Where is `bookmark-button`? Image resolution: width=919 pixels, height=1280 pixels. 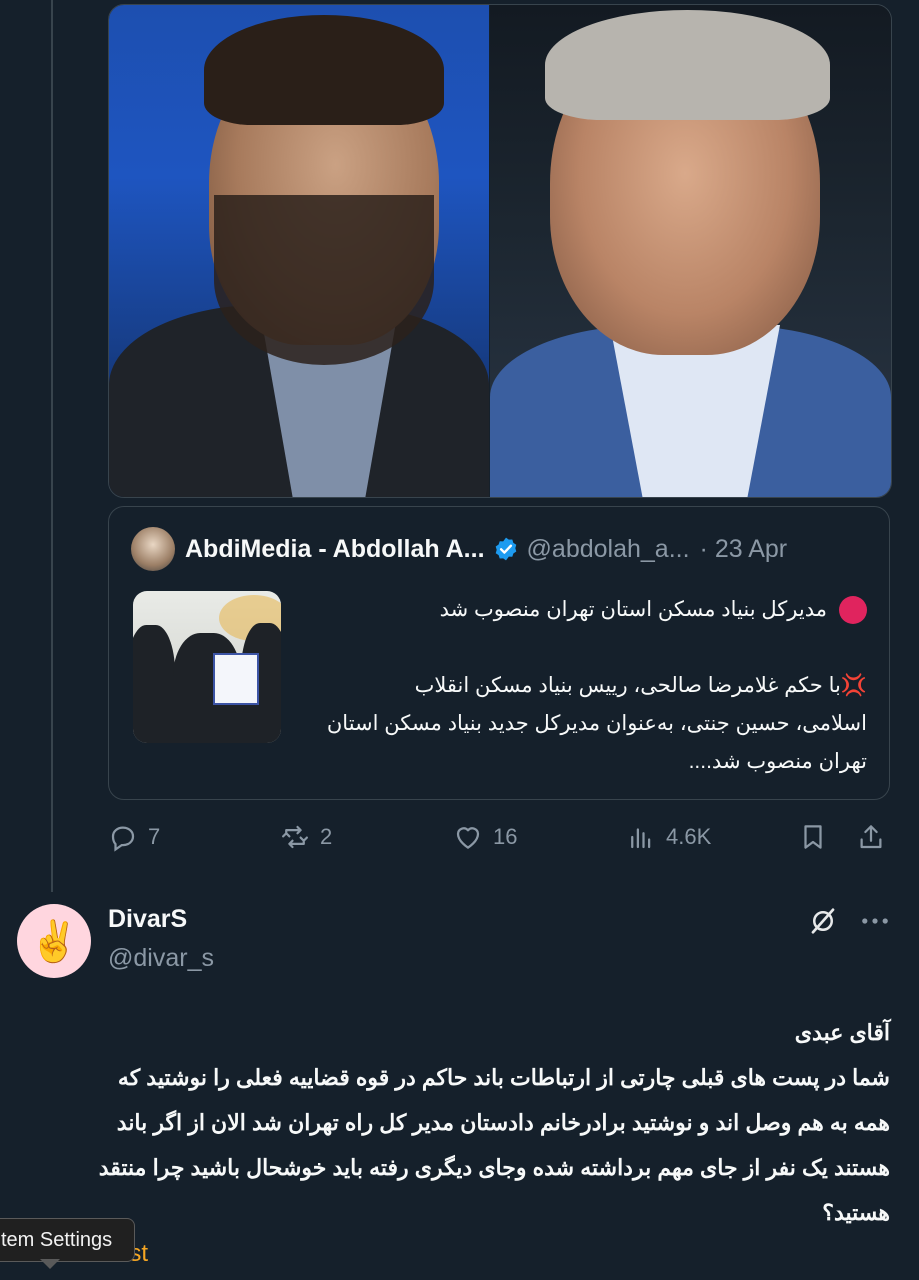
bookmark-button is located at coordinates (818, 837).